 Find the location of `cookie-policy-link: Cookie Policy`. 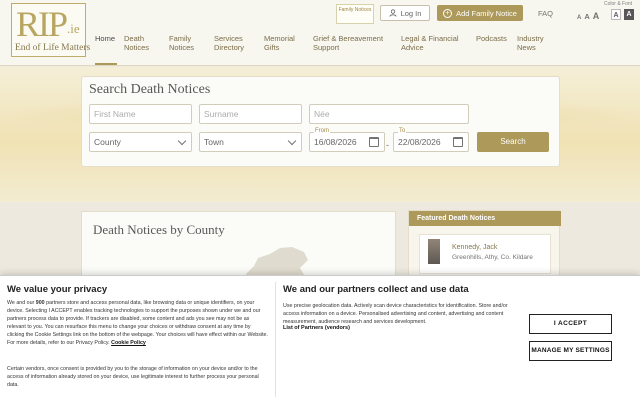

cookie-policy-link: Cookie Policy is located at coordinates (128, 343).